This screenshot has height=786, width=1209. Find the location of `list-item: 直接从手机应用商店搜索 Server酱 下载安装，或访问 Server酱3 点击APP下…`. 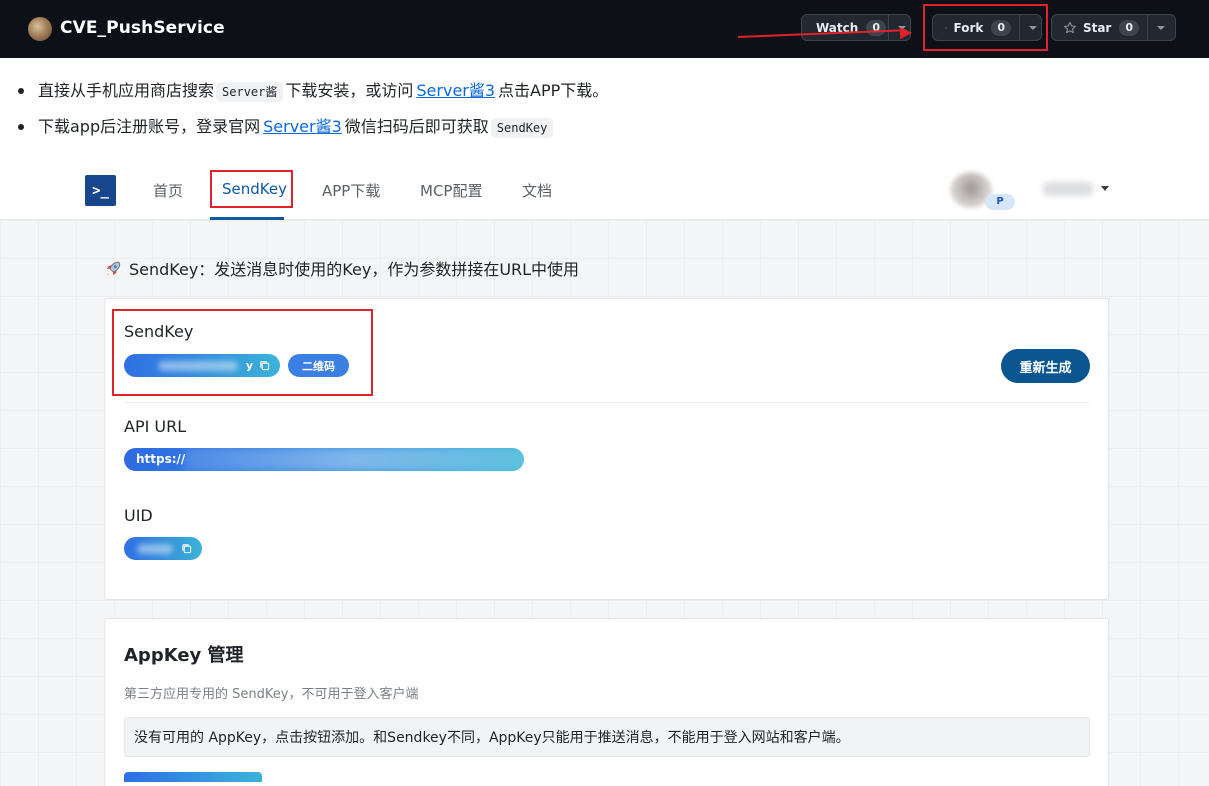

list-item: 直接从手机应用商店搜索 Server酱 下载安装，或访问 Server酱3 点击APP下… is located at coordinates (311, 91).